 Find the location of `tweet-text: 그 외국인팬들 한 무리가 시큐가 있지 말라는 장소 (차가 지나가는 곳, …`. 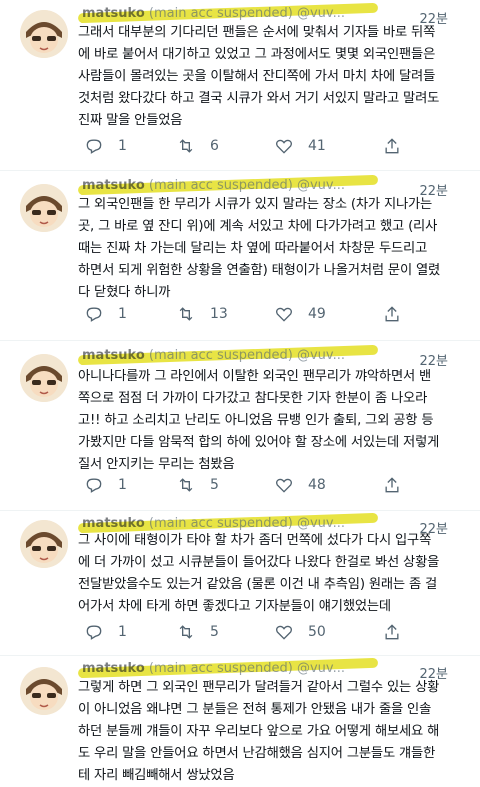

tweet-text: 그 외국인팬들 한 무리가 시큐가 있지 말라는 장소 (차가 지나가는 곳, … is located at coordinates (259, 248).